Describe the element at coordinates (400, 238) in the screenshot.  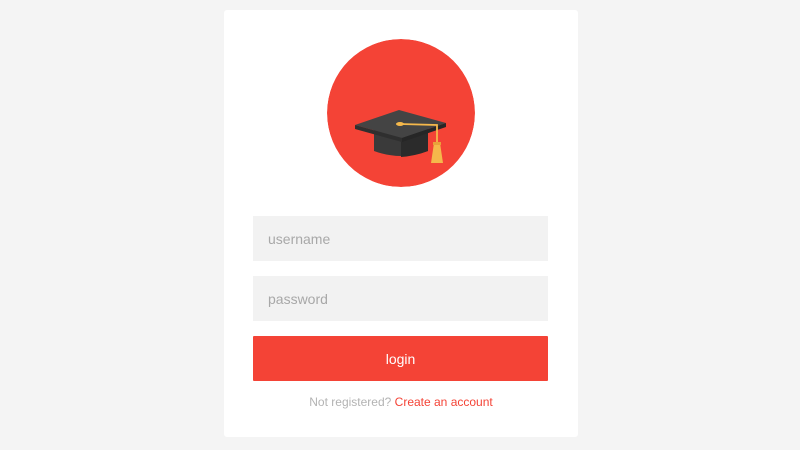
I see `username-input` at that location.